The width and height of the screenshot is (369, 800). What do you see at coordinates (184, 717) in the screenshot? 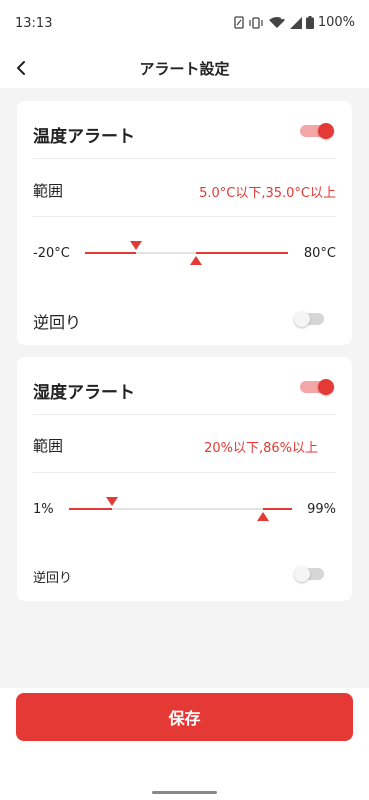
I see `save-button: 保存` at bounding box center [184, 717].